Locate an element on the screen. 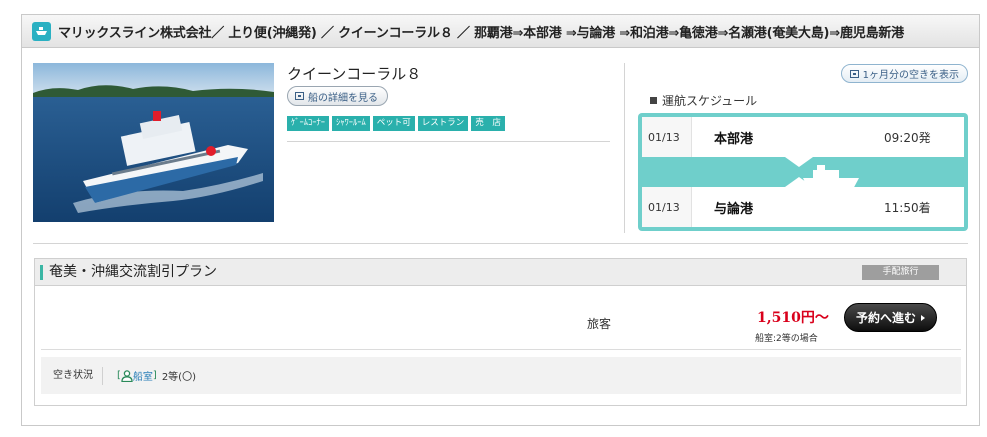  arrow-right-icon is located at coordinates (923, 317).